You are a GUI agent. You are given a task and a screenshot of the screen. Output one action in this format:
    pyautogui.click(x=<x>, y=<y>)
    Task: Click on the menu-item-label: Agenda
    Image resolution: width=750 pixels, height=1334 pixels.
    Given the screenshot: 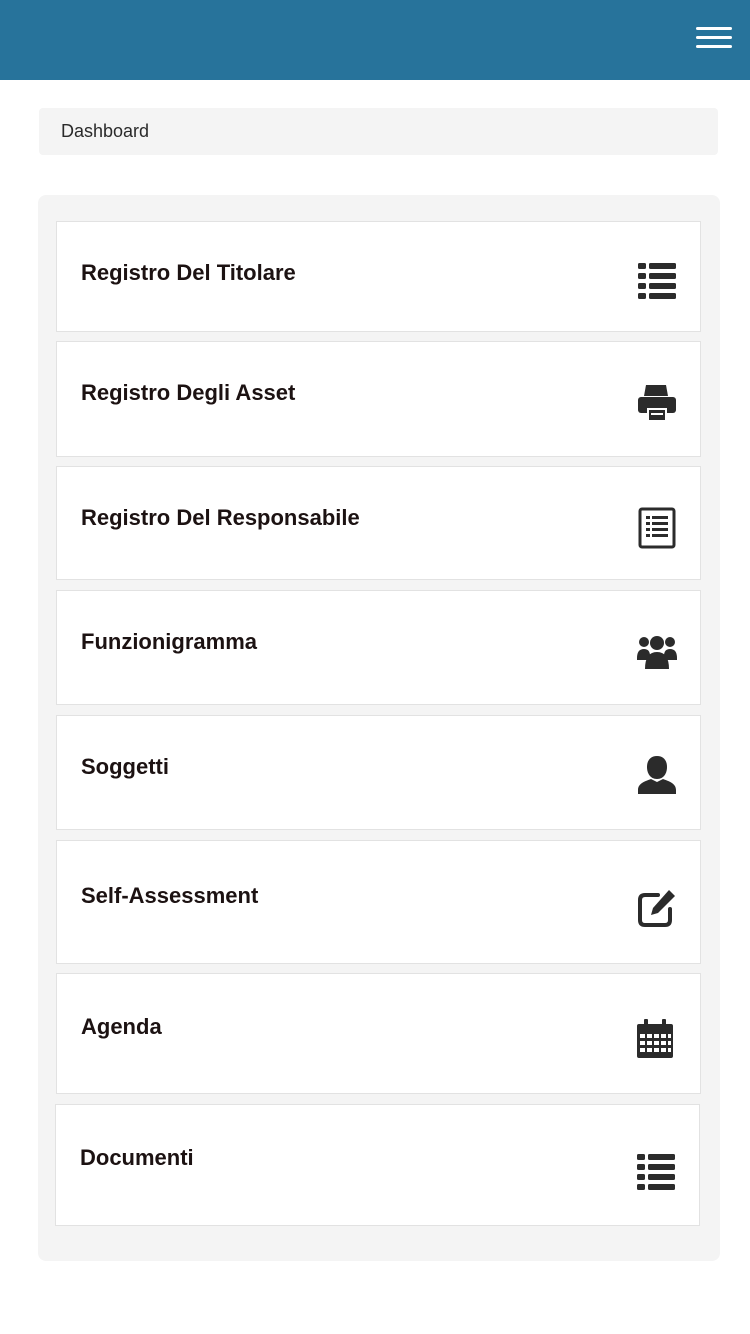 What is the action you would take?
    pyautogui.click(x=121, y=1026)
    